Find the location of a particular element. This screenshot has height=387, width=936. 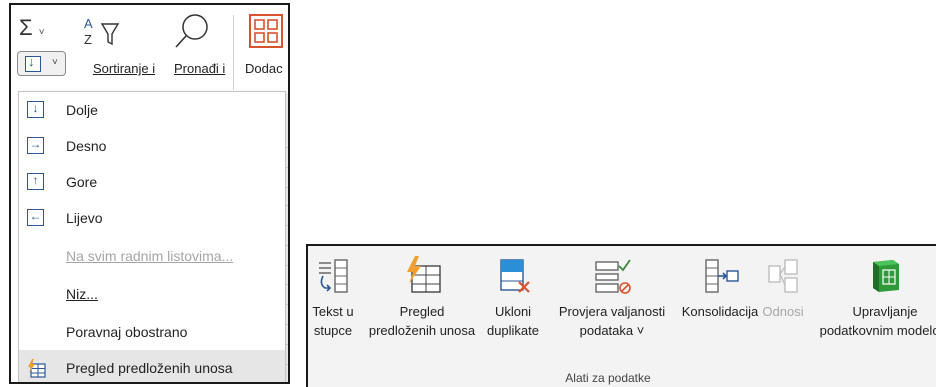

button-label-line1: Upravljanje is located at coordinates (885, 311).